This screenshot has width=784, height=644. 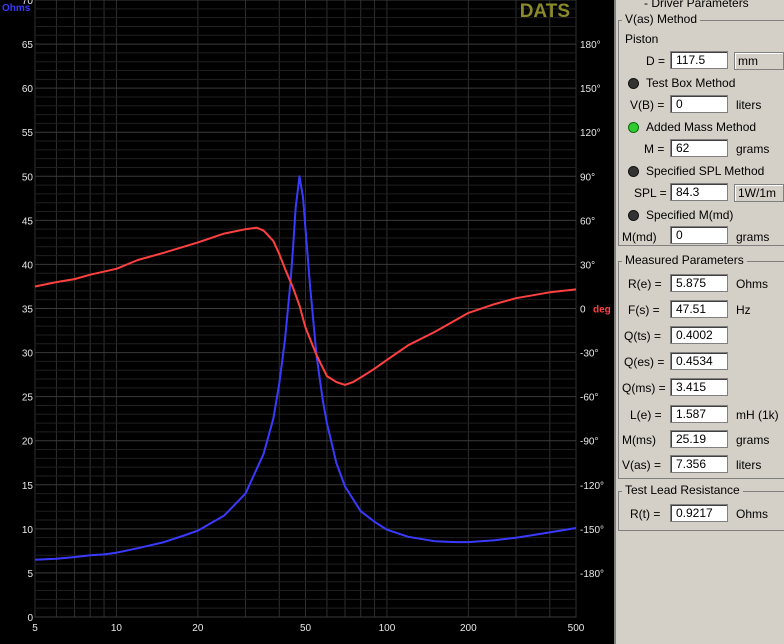 What do you see at coordinates (592, 486) in the screenshot?
I see `y2-tick-label: -120°` at bounding box center [592, 486].